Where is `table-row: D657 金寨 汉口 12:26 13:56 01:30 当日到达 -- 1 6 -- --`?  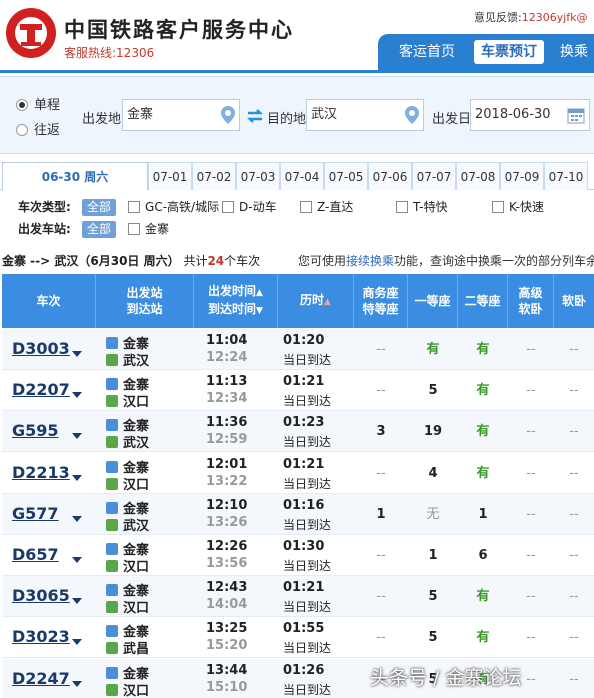 table-row: D657 金寨 汉口 12:26 13:56 01:30 当日到达 -- 1 6 -- -- is located at coordinates (298, 555).